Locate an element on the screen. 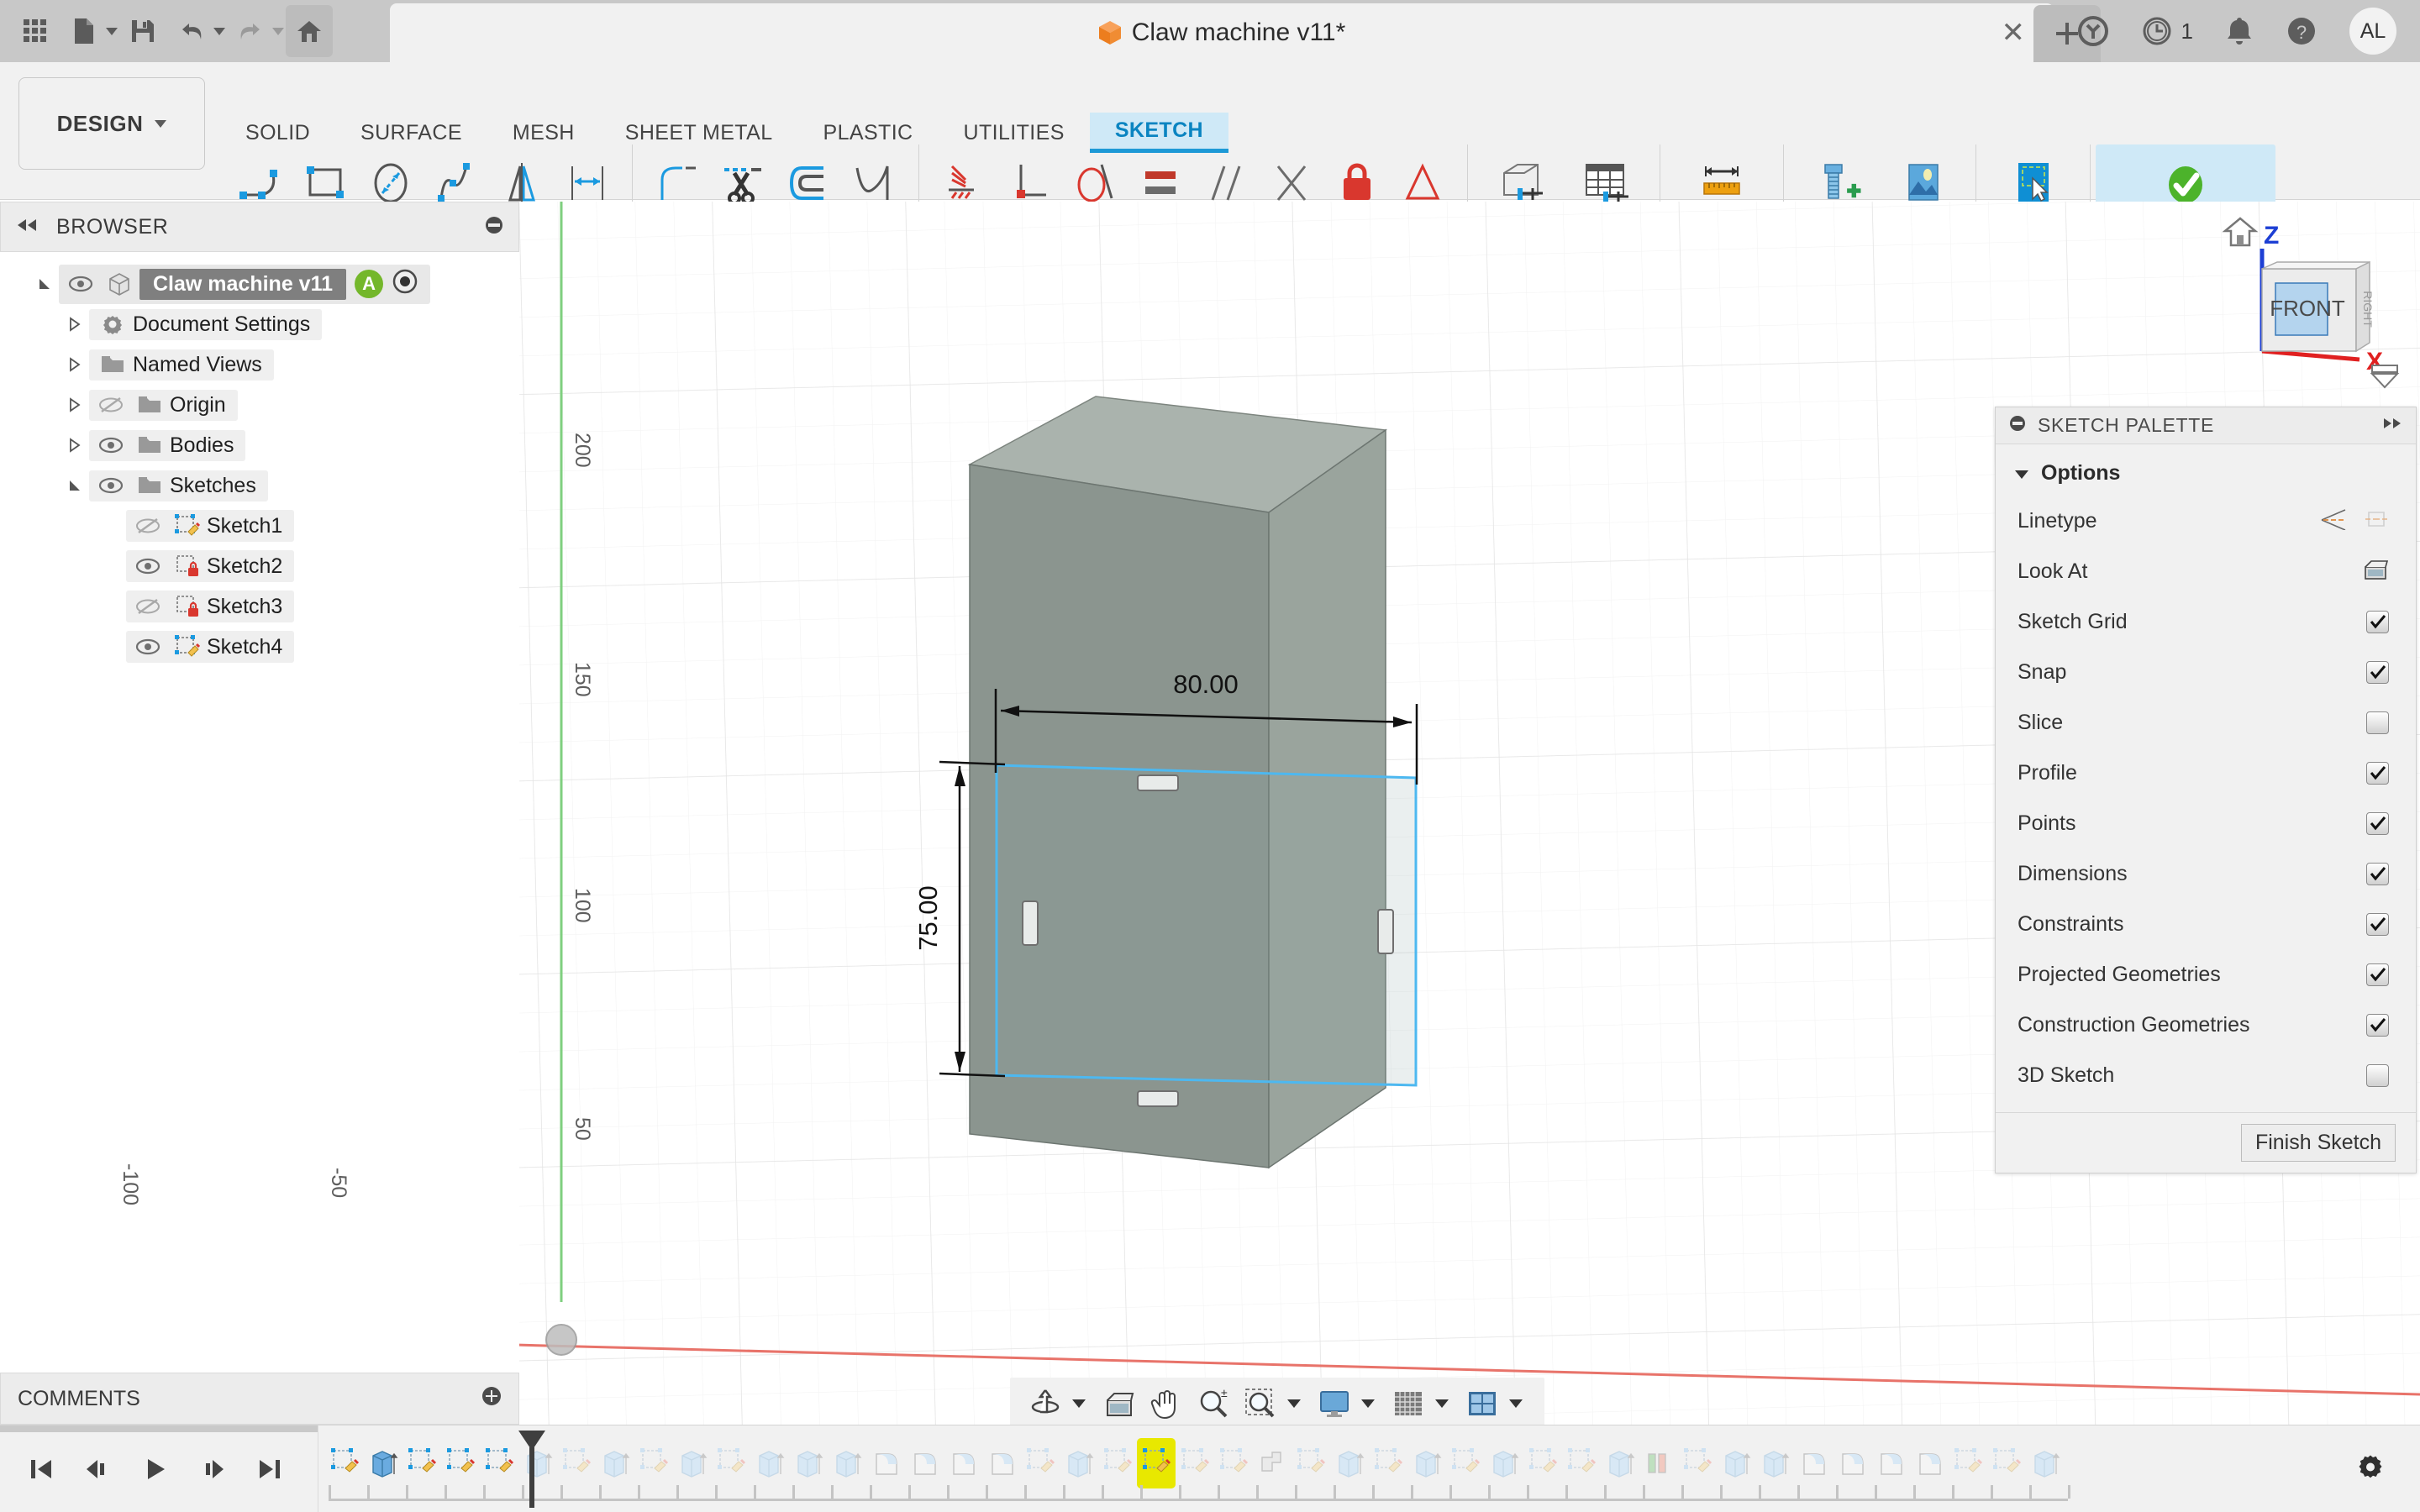  undo-icon is located at coordinates (191, 31).